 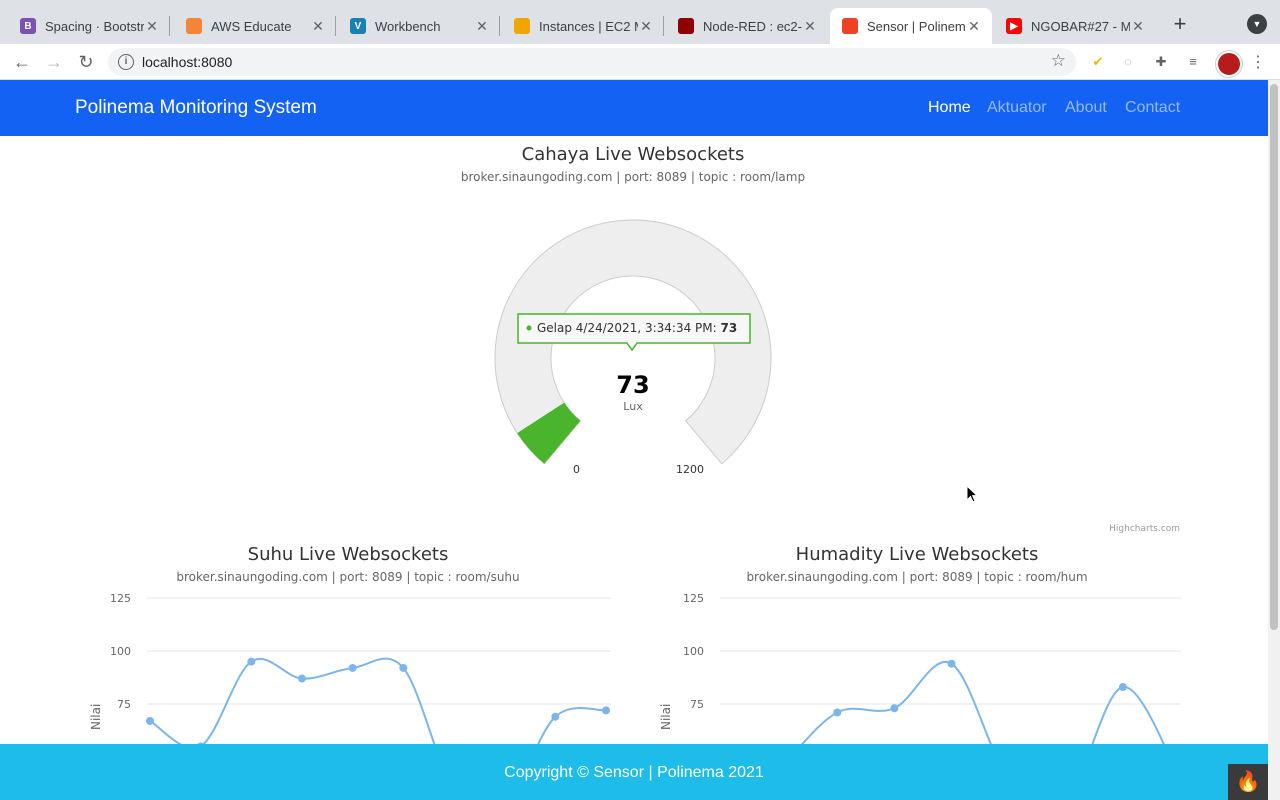 I want to click on aws-icon, so click(x=194, y=26).